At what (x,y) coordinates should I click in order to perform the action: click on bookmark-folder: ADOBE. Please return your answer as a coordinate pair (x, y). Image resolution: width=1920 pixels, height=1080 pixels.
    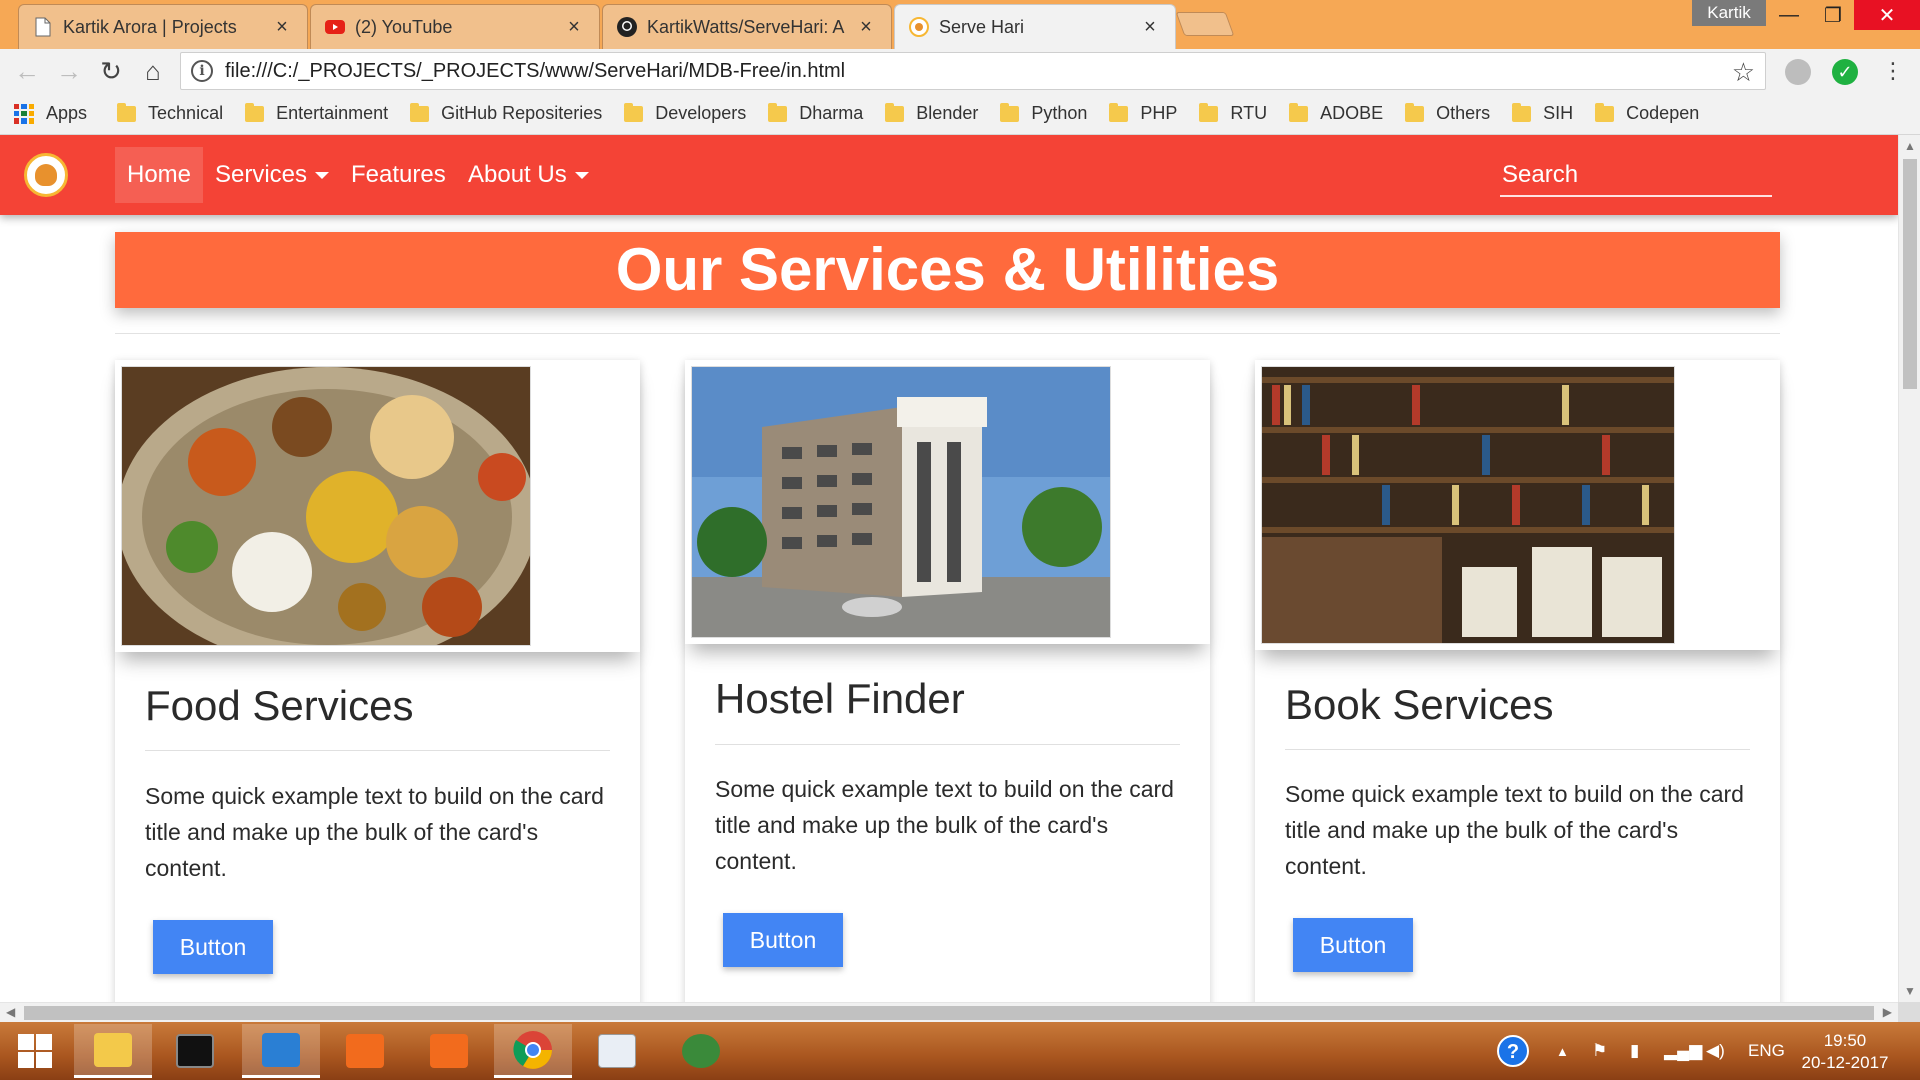
    Looking at the image, I should click on (1336, 113).